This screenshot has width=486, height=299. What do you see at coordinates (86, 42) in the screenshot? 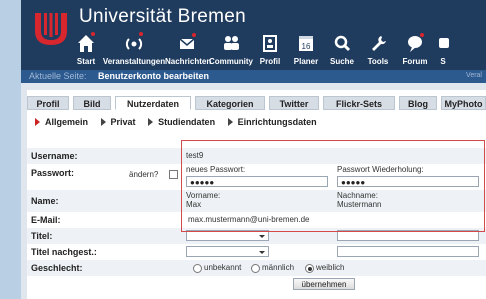
I see `home-icon` at bounding box center [86, 42].